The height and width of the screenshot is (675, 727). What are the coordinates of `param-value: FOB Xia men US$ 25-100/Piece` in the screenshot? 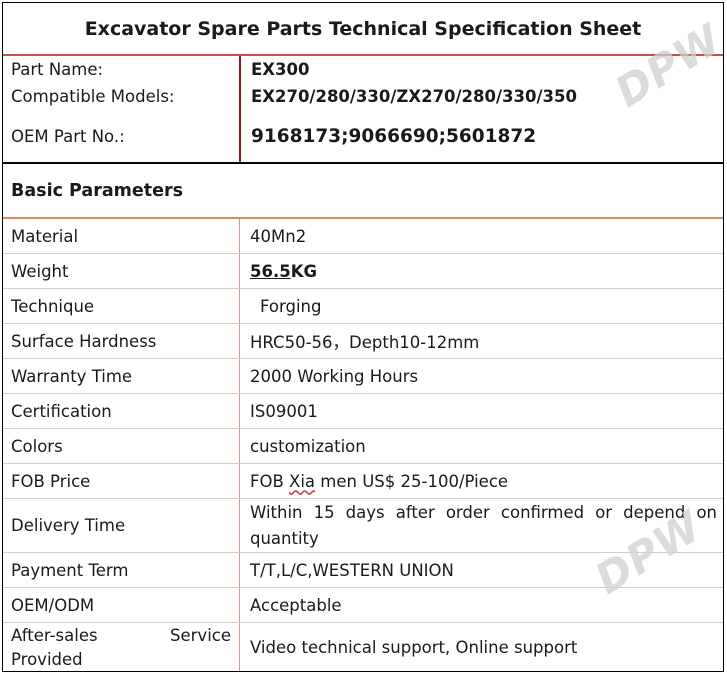 It's located at (481, 481).